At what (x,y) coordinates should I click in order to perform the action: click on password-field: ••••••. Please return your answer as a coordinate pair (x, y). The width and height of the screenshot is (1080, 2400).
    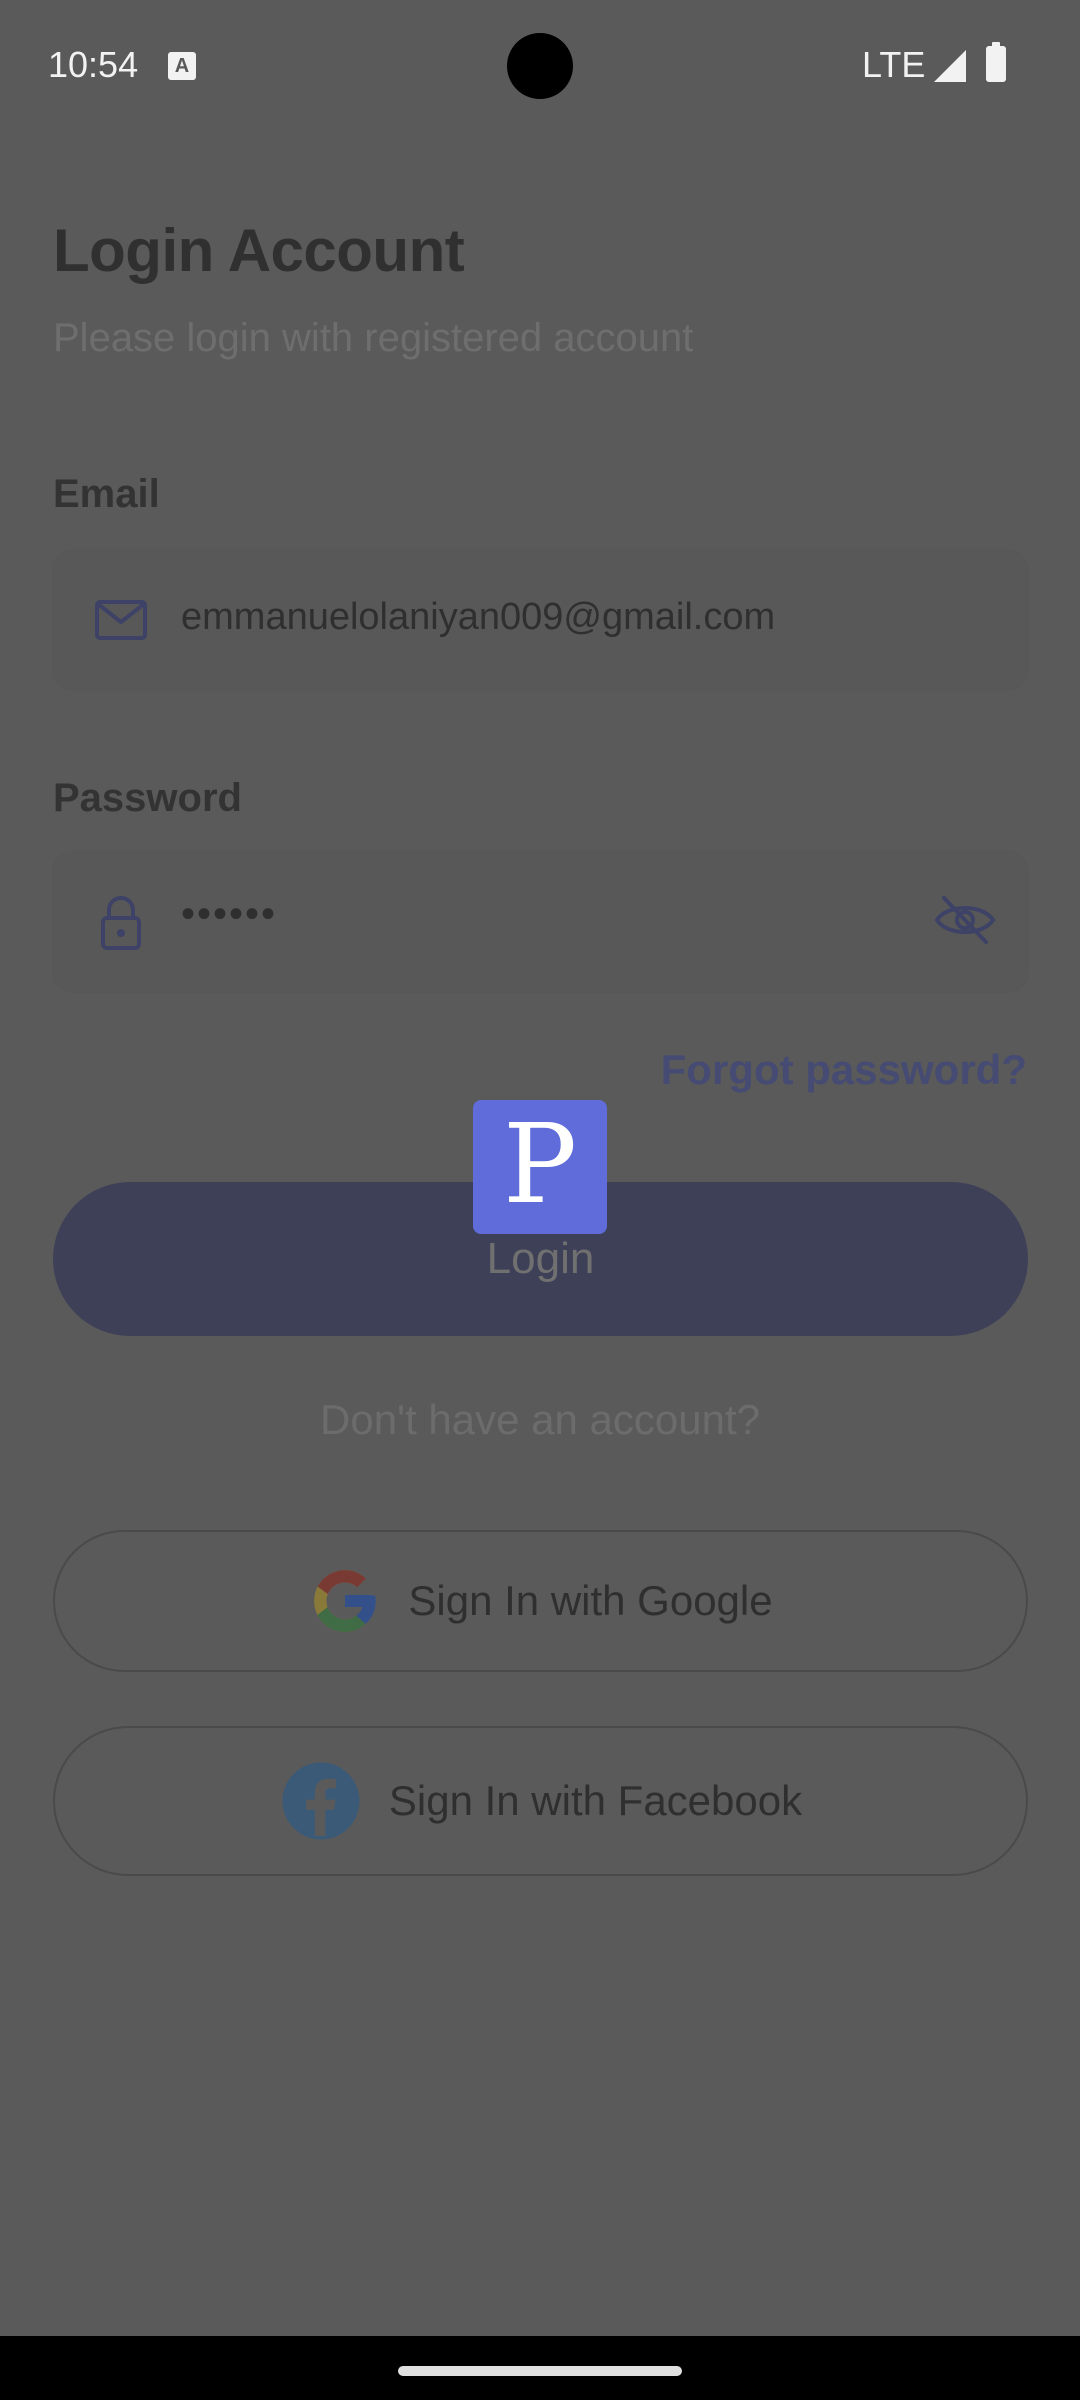
    Looking at the image, I should click on (540, 922).